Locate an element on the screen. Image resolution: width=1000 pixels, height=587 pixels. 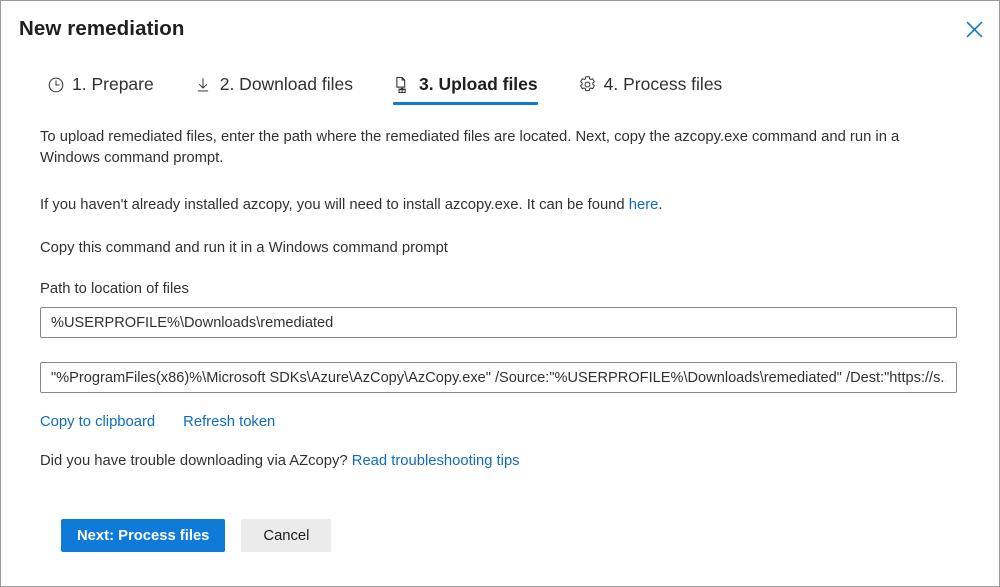
tab-download-files: 2. Download files is located at coordinates (273, 90).